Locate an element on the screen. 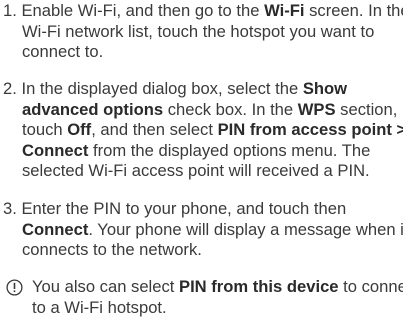 The width and height of the screenshot is (403, 330). info-icon is located at coordinates (14, 287).